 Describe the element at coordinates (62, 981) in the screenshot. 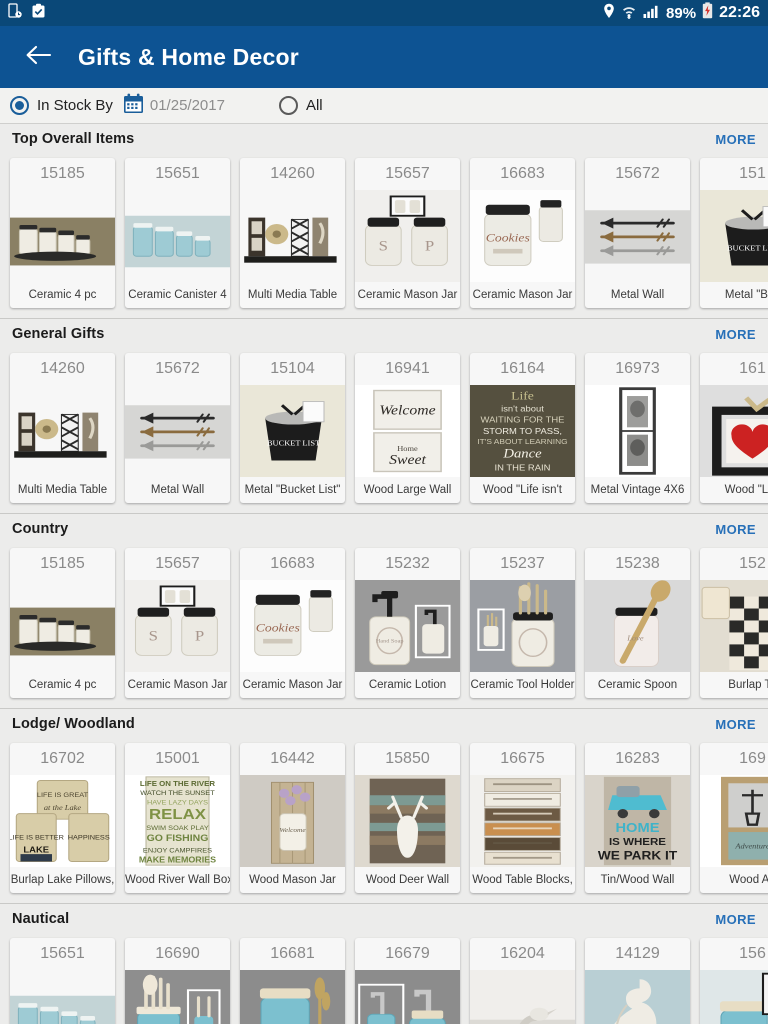

I see `product-card: 15651` at that location.